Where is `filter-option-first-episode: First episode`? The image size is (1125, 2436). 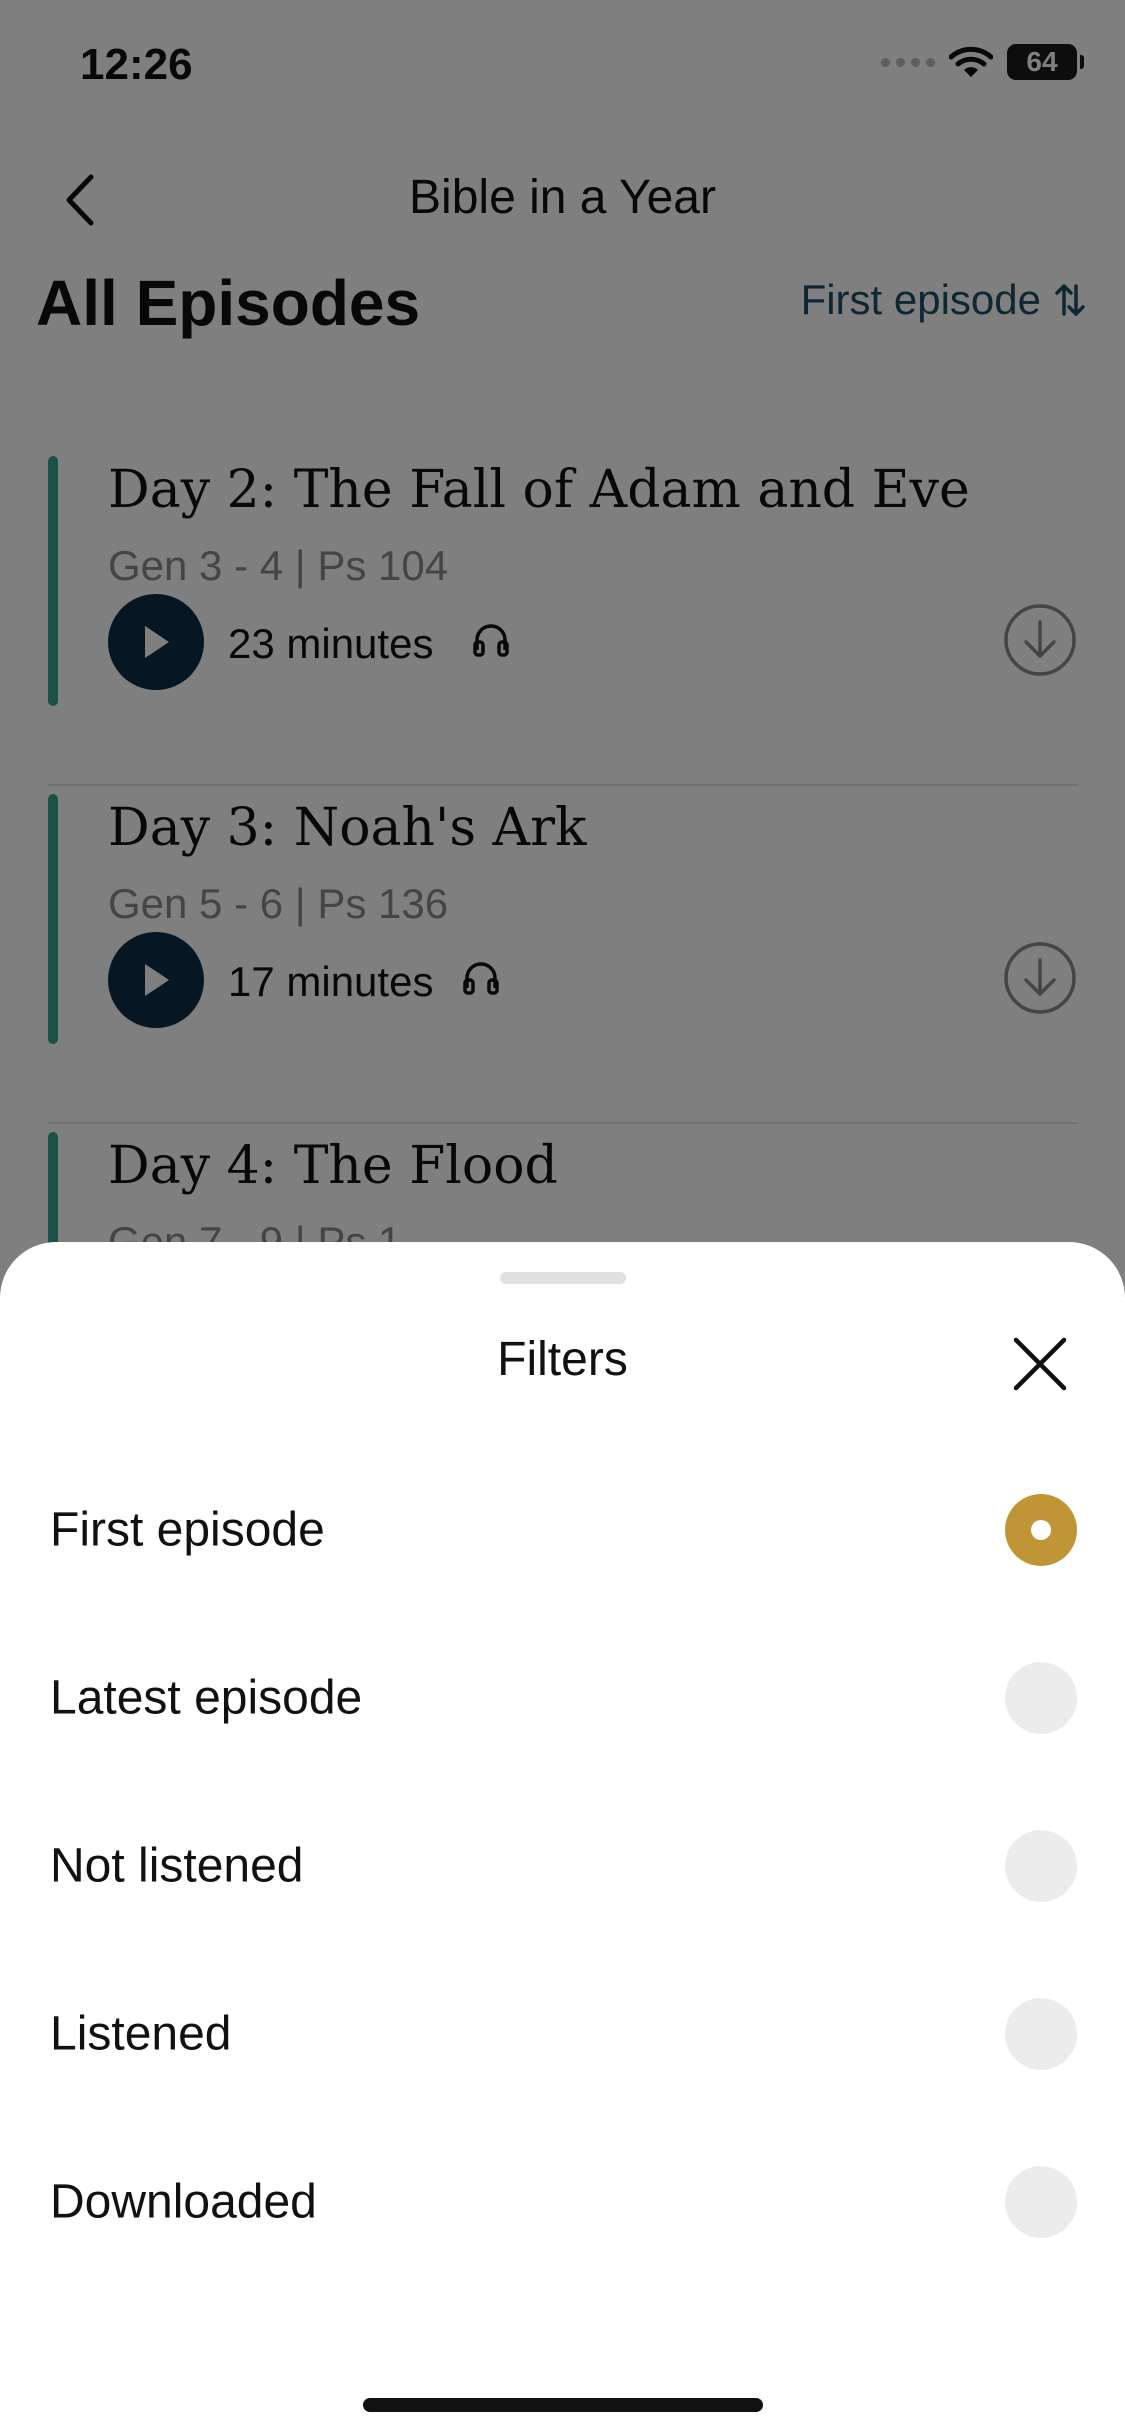
filter-option-first-episode: First episode is located at coordinates (562, 1530).